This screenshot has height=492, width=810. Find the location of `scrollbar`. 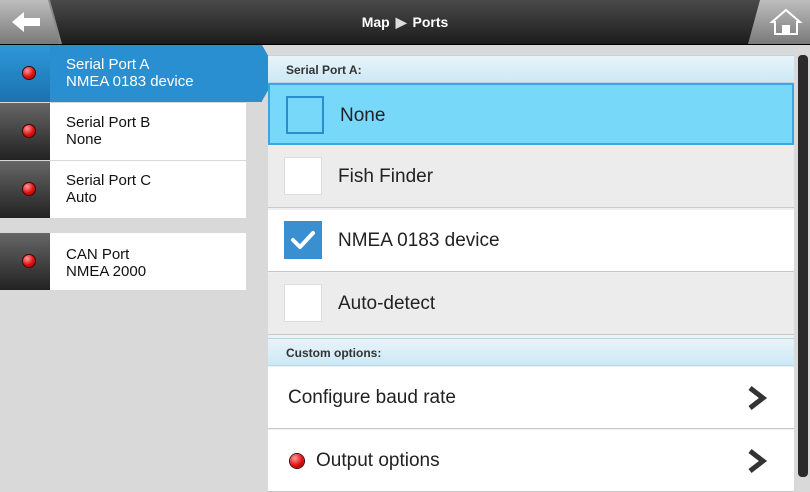

scrollbar is located at coordinates (803, 266).